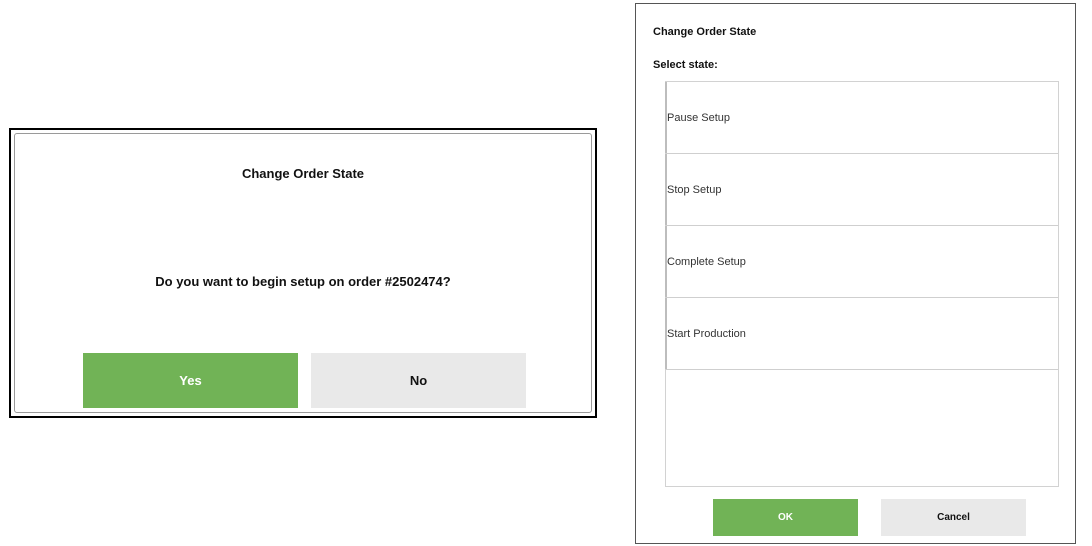 The width and height of the screenshot is (1092, 546). What do you see at coordinates (190, 380) in the screenshot?
I see `yes-button: Yes` at bounding box center [190, 380].